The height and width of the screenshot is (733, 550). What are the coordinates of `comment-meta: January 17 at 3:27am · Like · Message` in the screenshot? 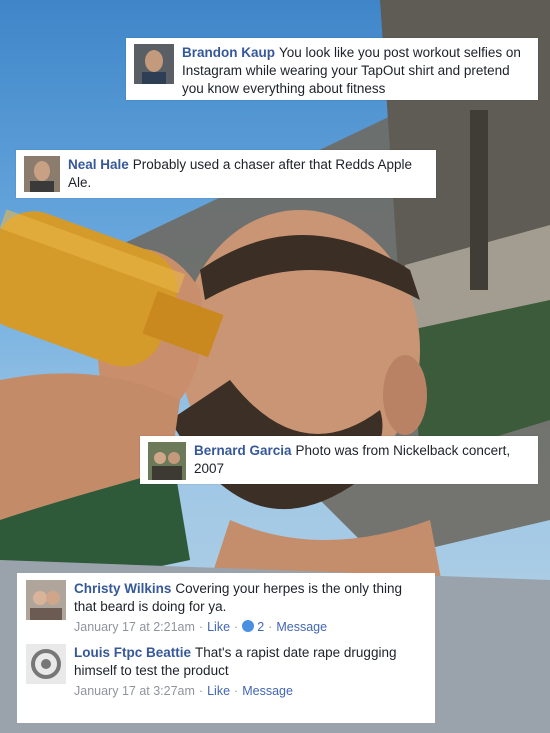 It's located at (183, 691).